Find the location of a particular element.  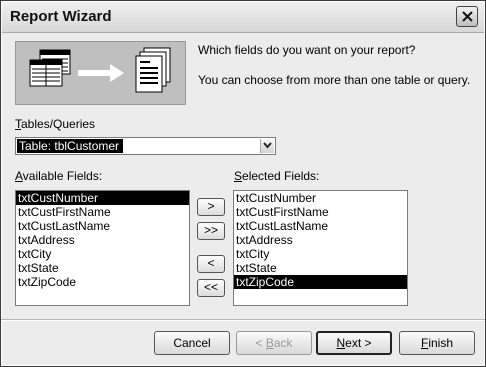

dropdown-button is located at coordinates (267, 146).